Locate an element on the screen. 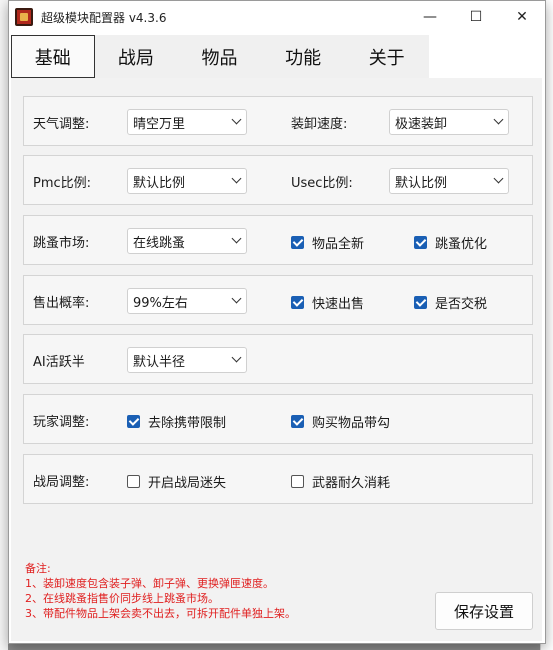  remove-carry-limit-label: 去除携带限制 is located at coordinates (187, 423).